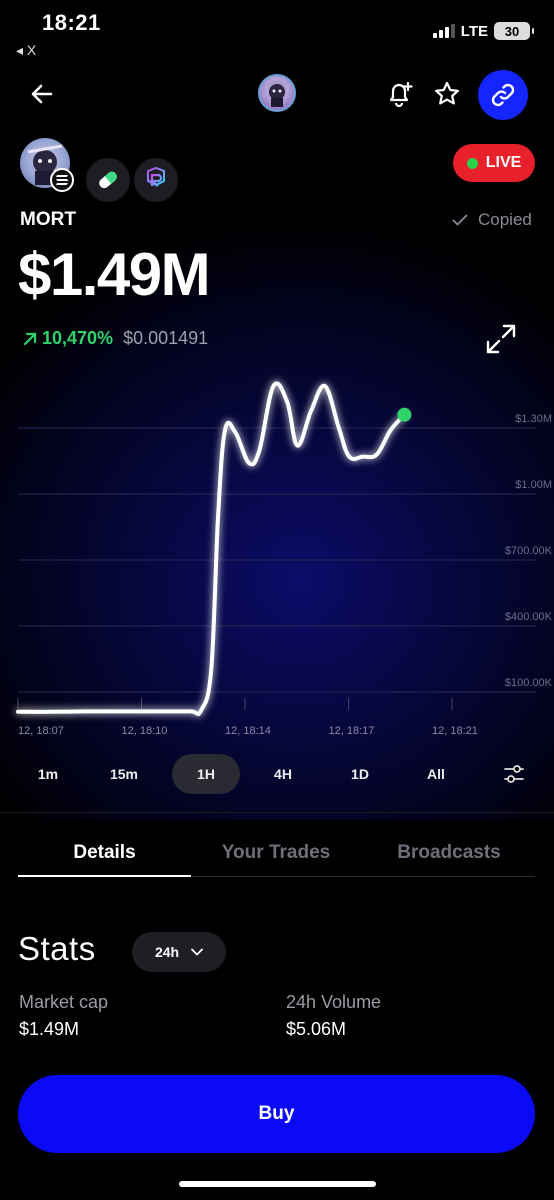  What do you see at coordinates (352, 731) in the screenshot?
I see `x-tick-label: 12, 18:17` at bounding box center [352, 731].